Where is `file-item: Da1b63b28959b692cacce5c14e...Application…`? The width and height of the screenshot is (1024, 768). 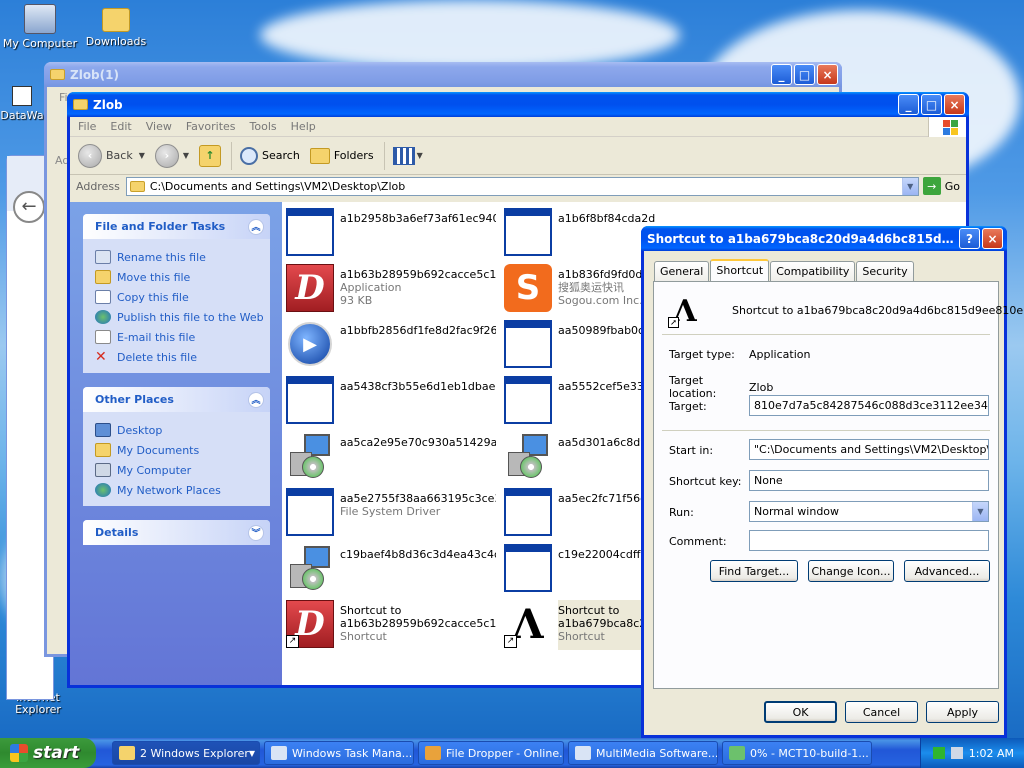 file-item: Da1b63b28959b692cacce5c14e...Application… is located at coordinates (391, 289).